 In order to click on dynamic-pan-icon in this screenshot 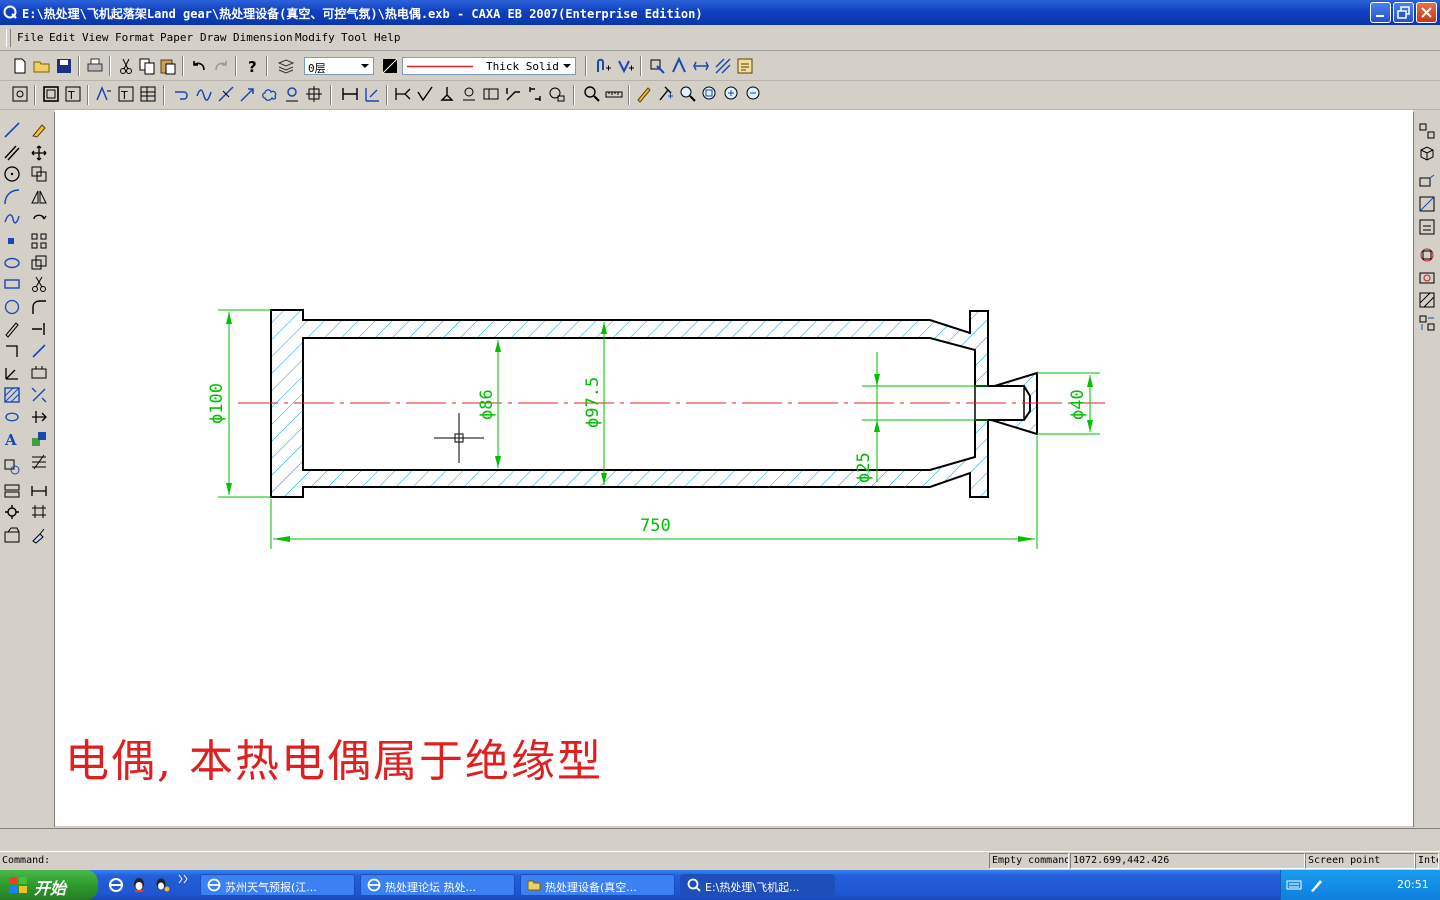, I will do `click(666, 94)`.